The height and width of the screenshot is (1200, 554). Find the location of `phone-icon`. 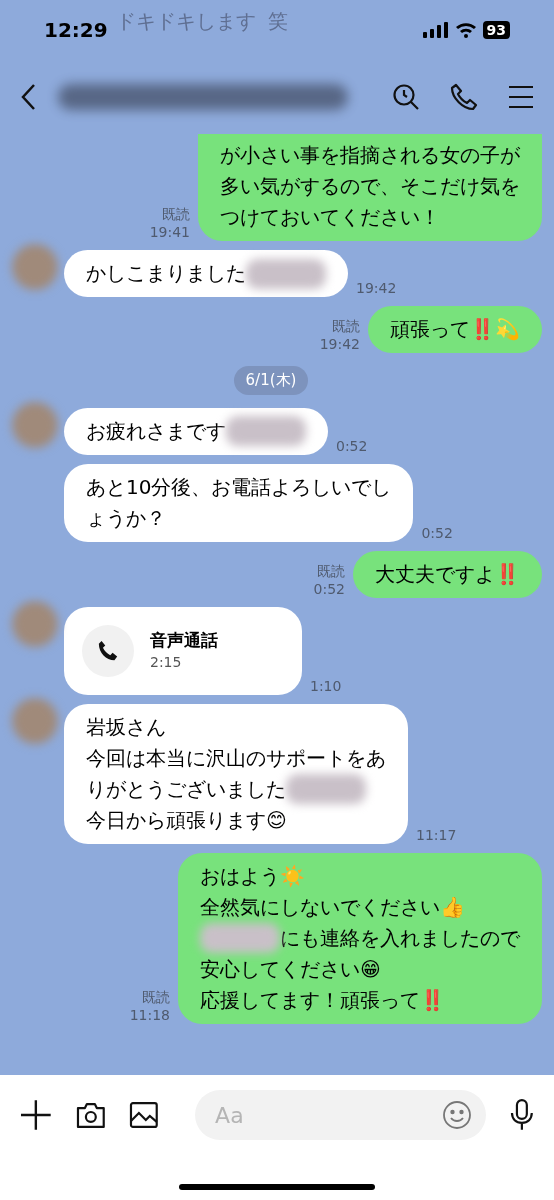

phone-icon is located at coordinates (464, 97).